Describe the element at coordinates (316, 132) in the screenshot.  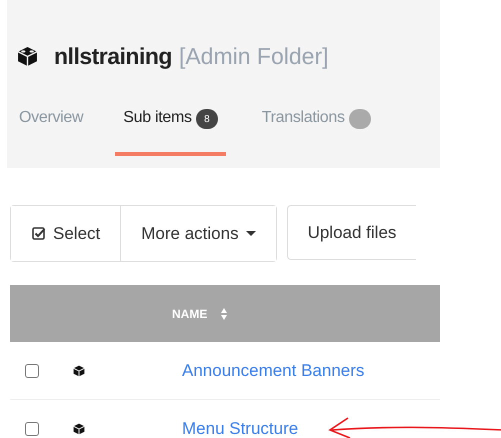
I see `tab: Translations` at that location.